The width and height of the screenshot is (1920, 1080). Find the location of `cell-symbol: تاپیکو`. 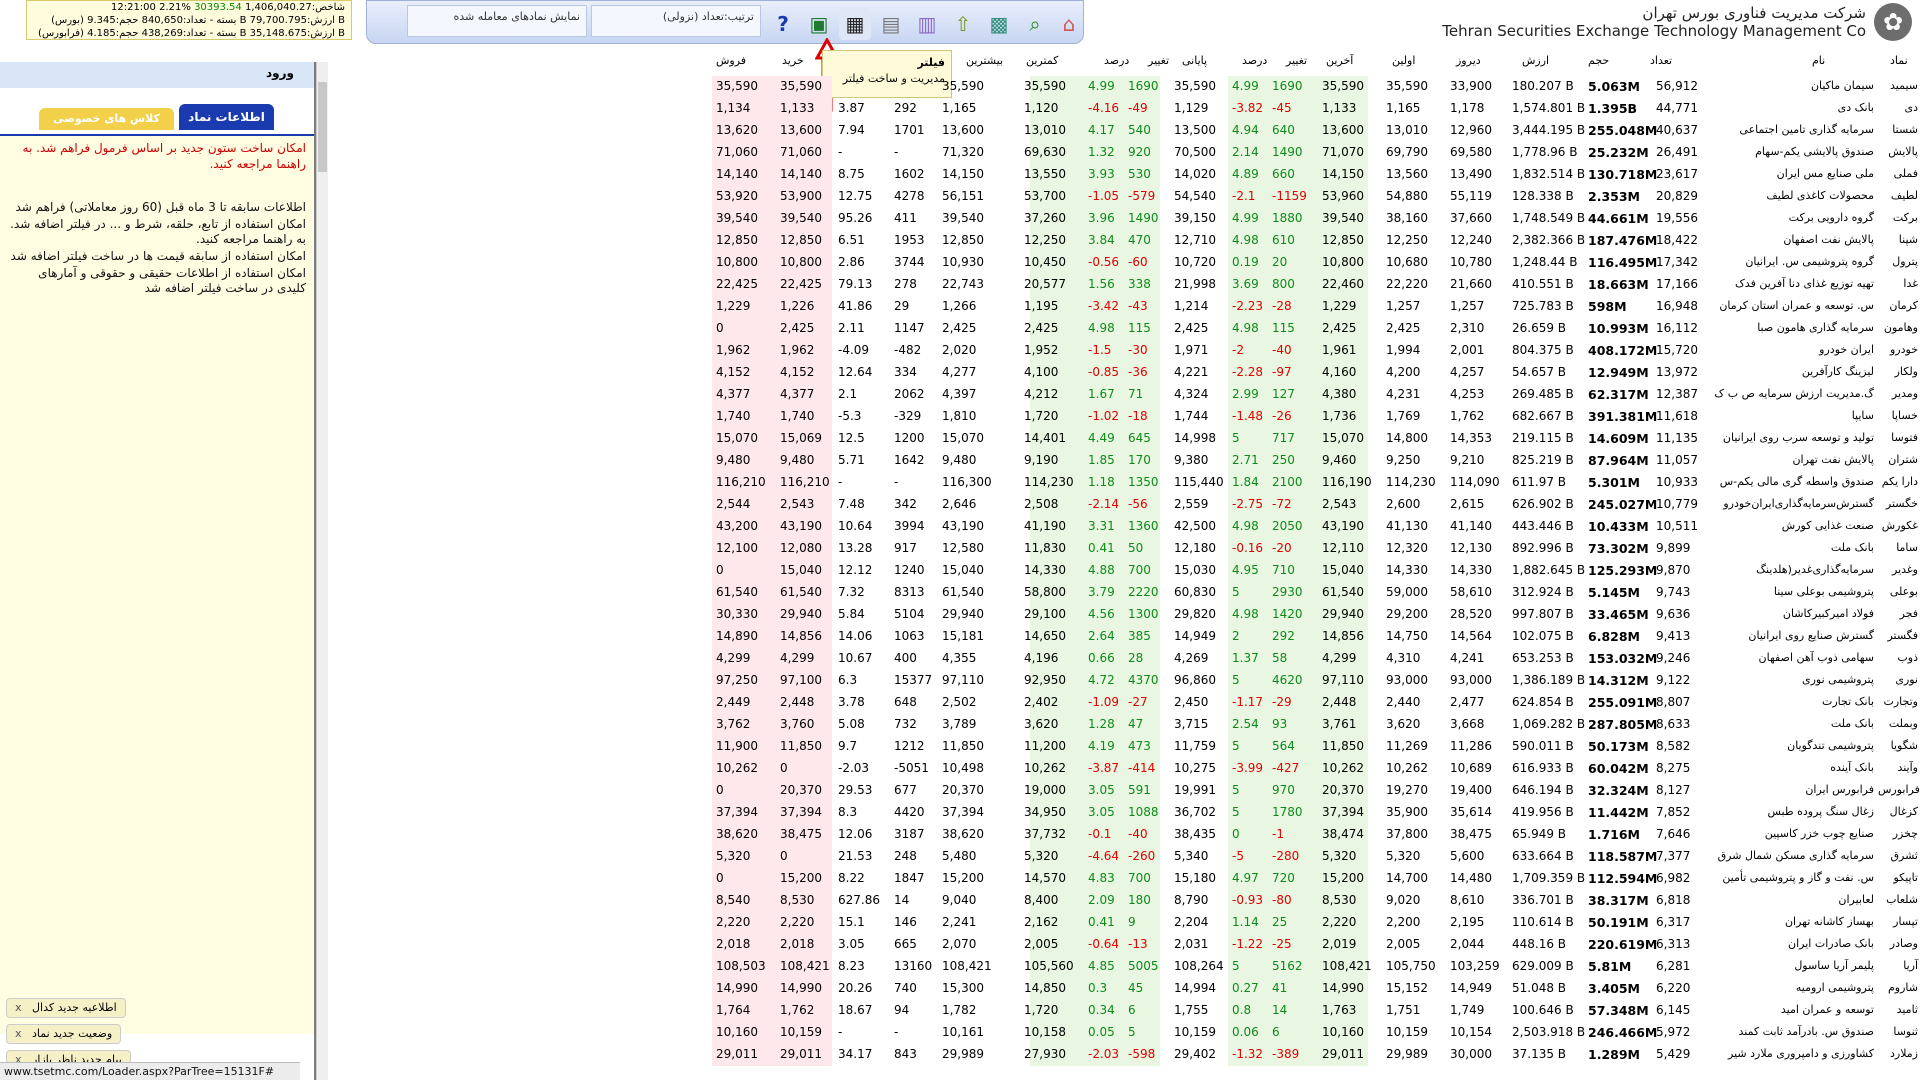

cell-symbol: تاپیکو is located at coordinates (1898, 877).